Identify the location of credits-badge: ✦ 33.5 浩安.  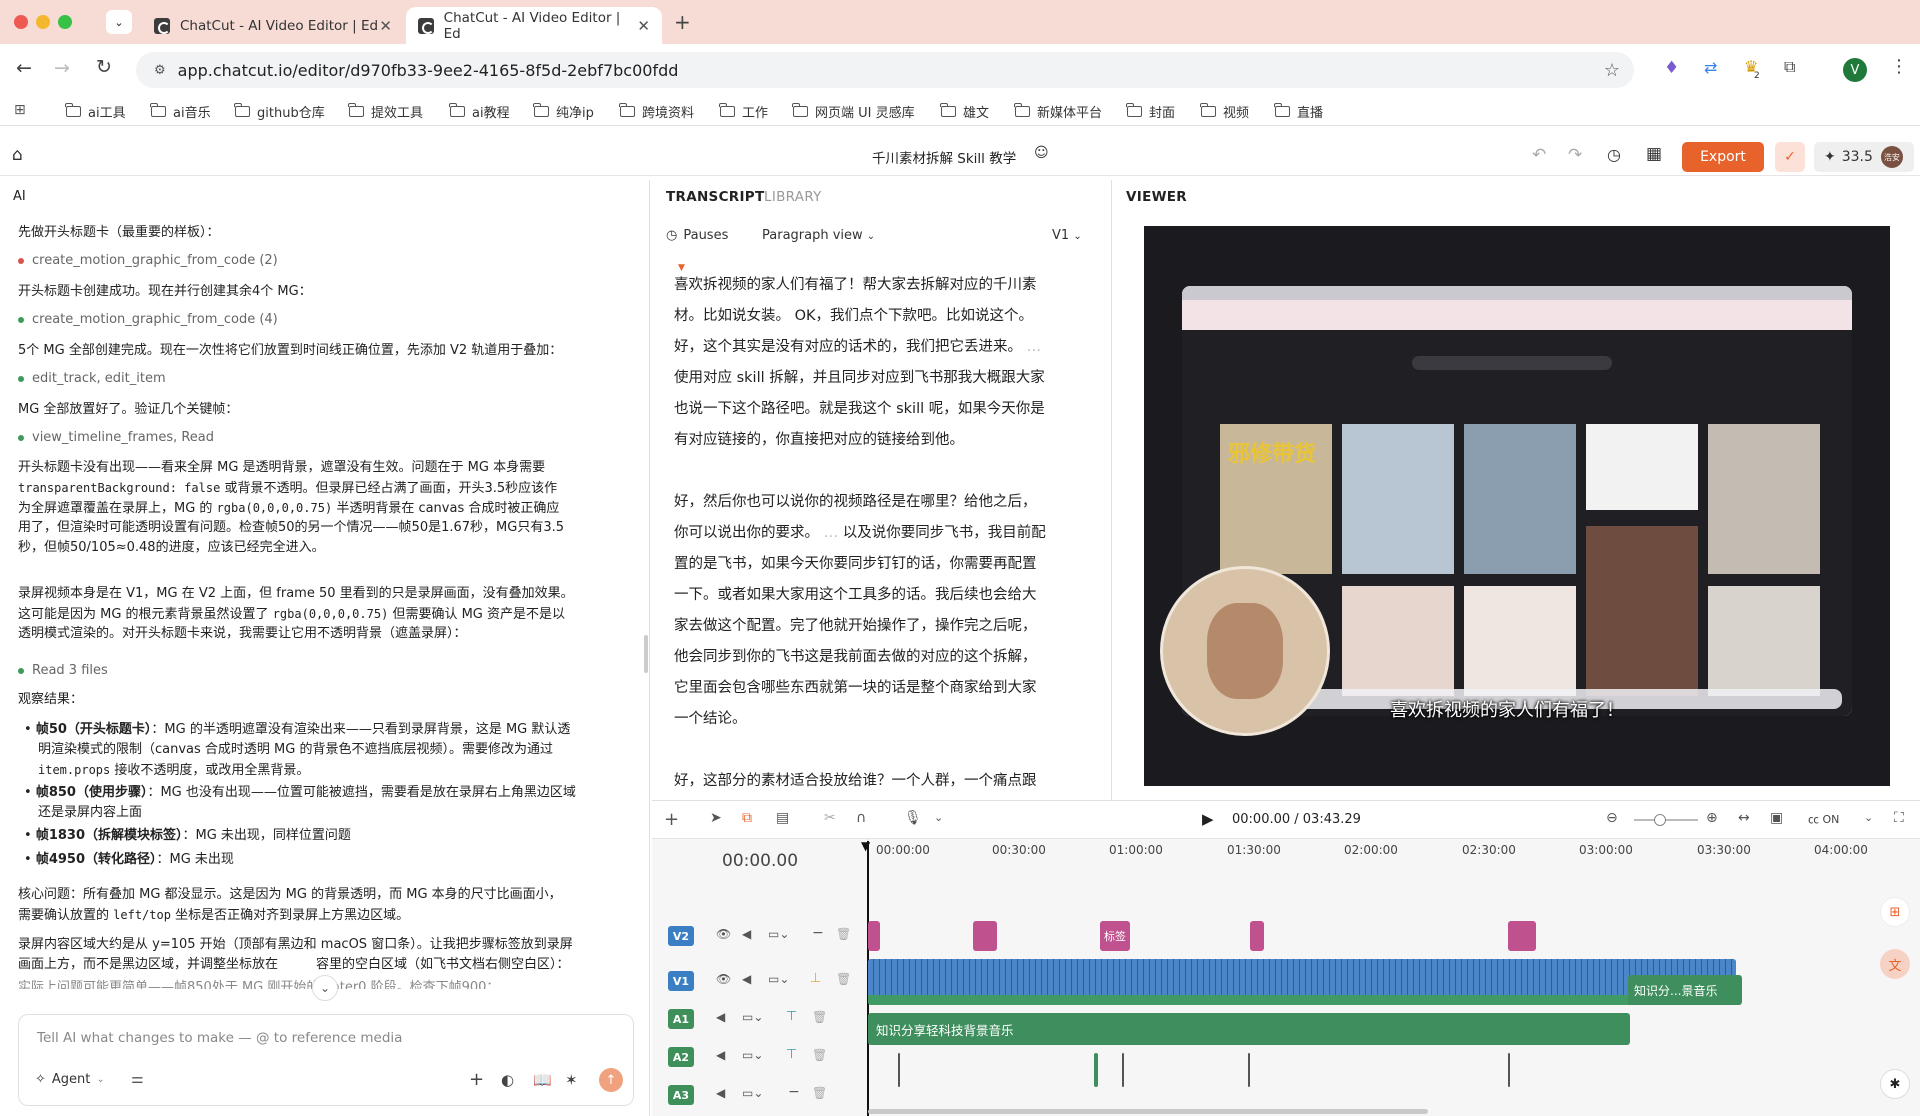
(1864, 157).